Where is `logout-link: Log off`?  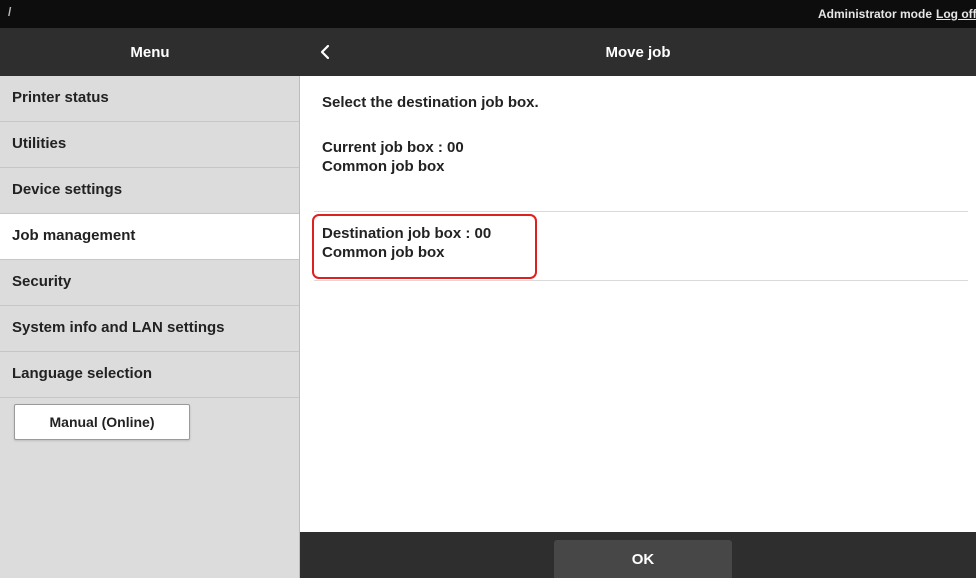 logout-link: Log off is located at coordinates (956, 14).